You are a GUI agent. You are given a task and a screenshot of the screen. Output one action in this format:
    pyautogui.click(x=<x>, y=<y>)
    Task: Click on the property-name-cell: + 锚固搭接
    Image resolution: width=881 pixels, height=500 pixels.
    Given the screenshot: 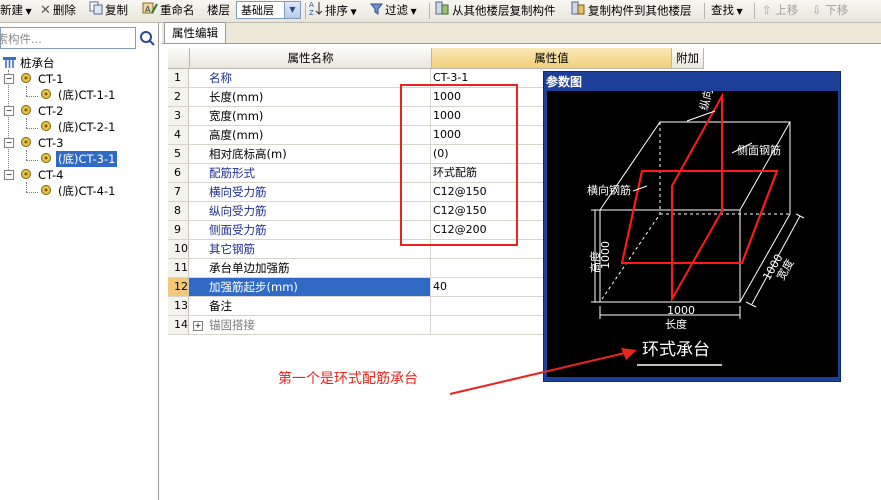 What is the action you would take?
    pyautogui.click(x=310, y=325)
    